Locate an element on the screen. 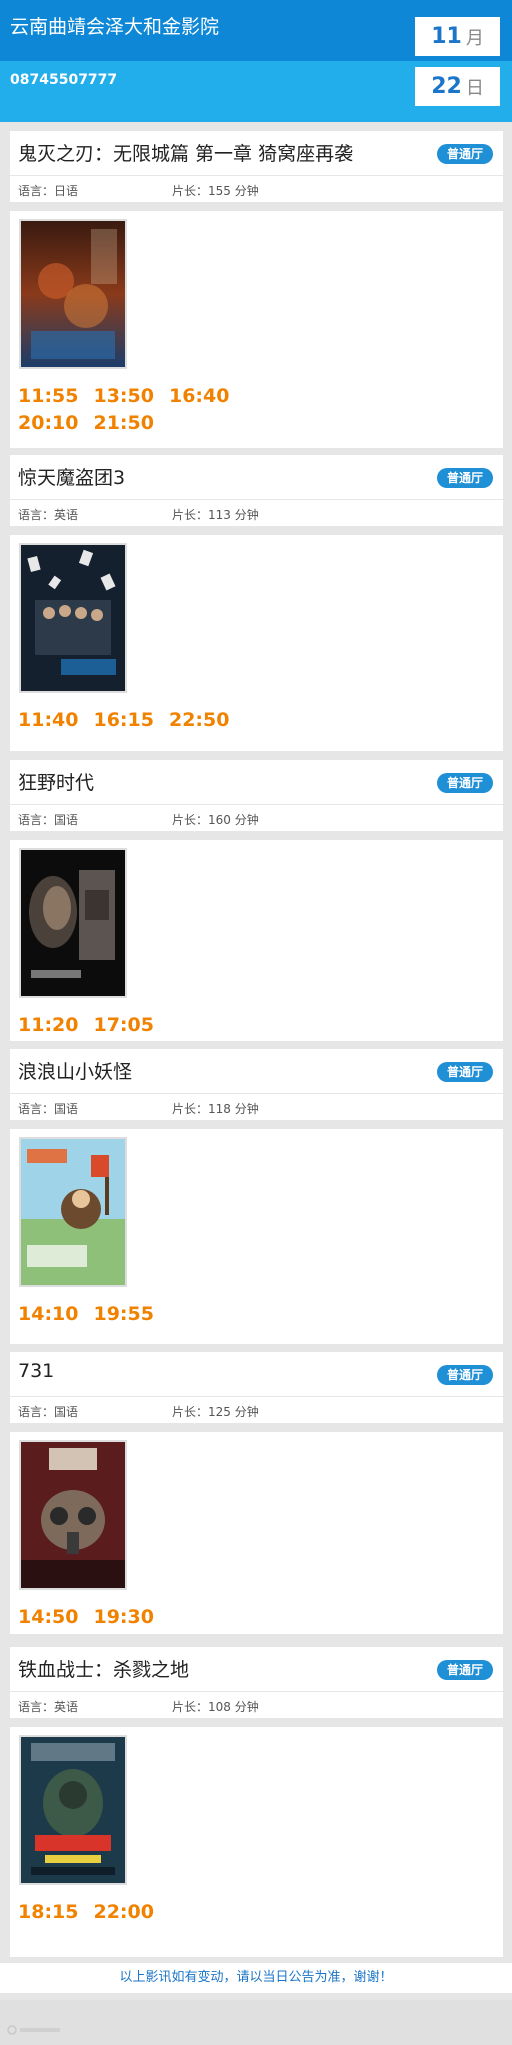 Image resolution: width=512 pixels, height=2045 pixels. showtime-list: 14:50 19:30 is located at coordinates (168, 1617).